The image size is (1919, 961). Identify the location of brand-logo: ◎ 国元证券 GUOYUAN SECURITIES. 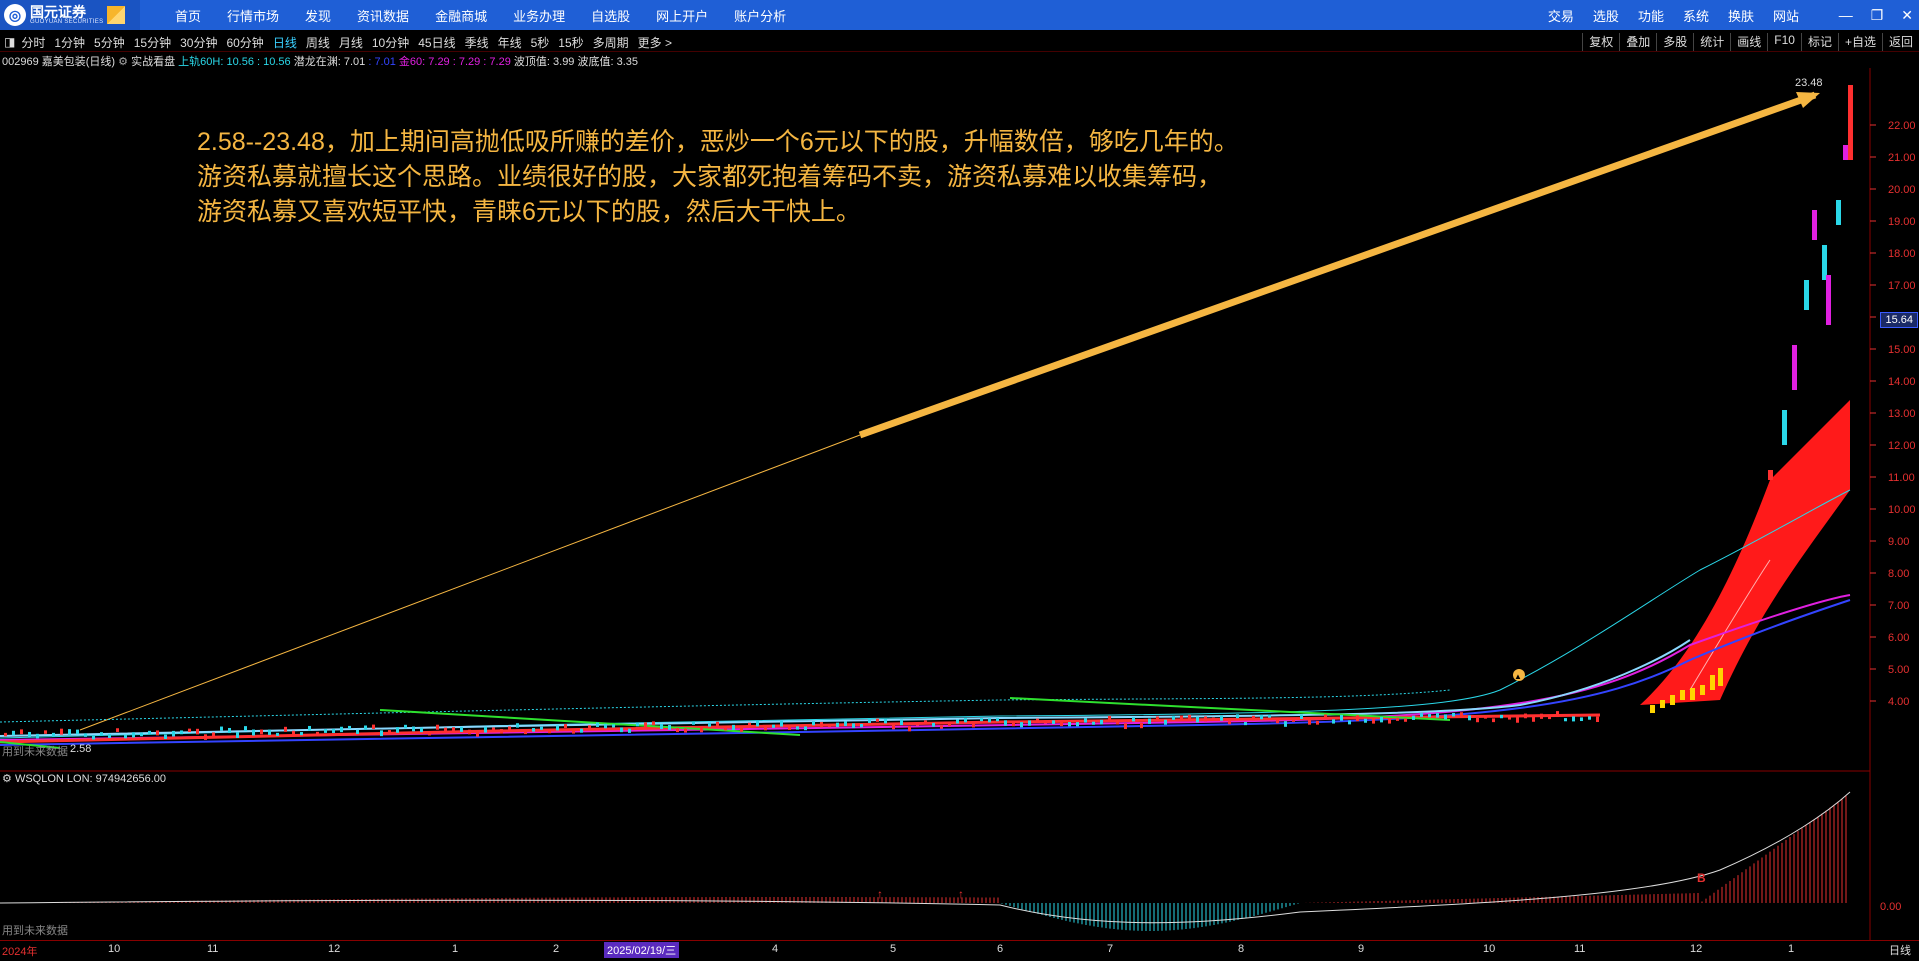
(70, 15).